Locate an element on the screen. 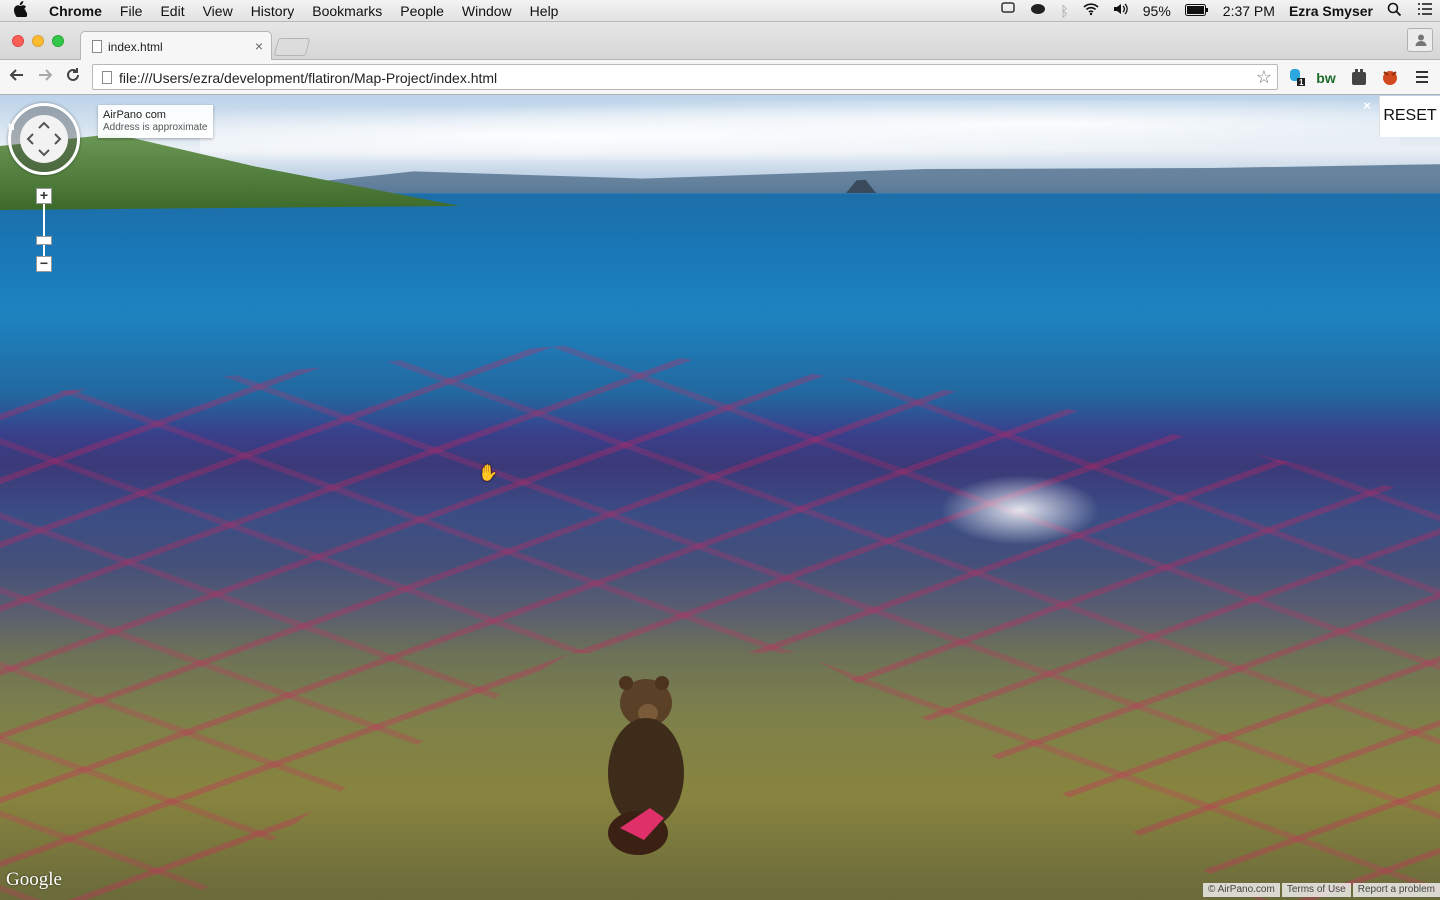 This screenshot has height=900, width=1440. pan-ring is located at coordinates (44, 139).